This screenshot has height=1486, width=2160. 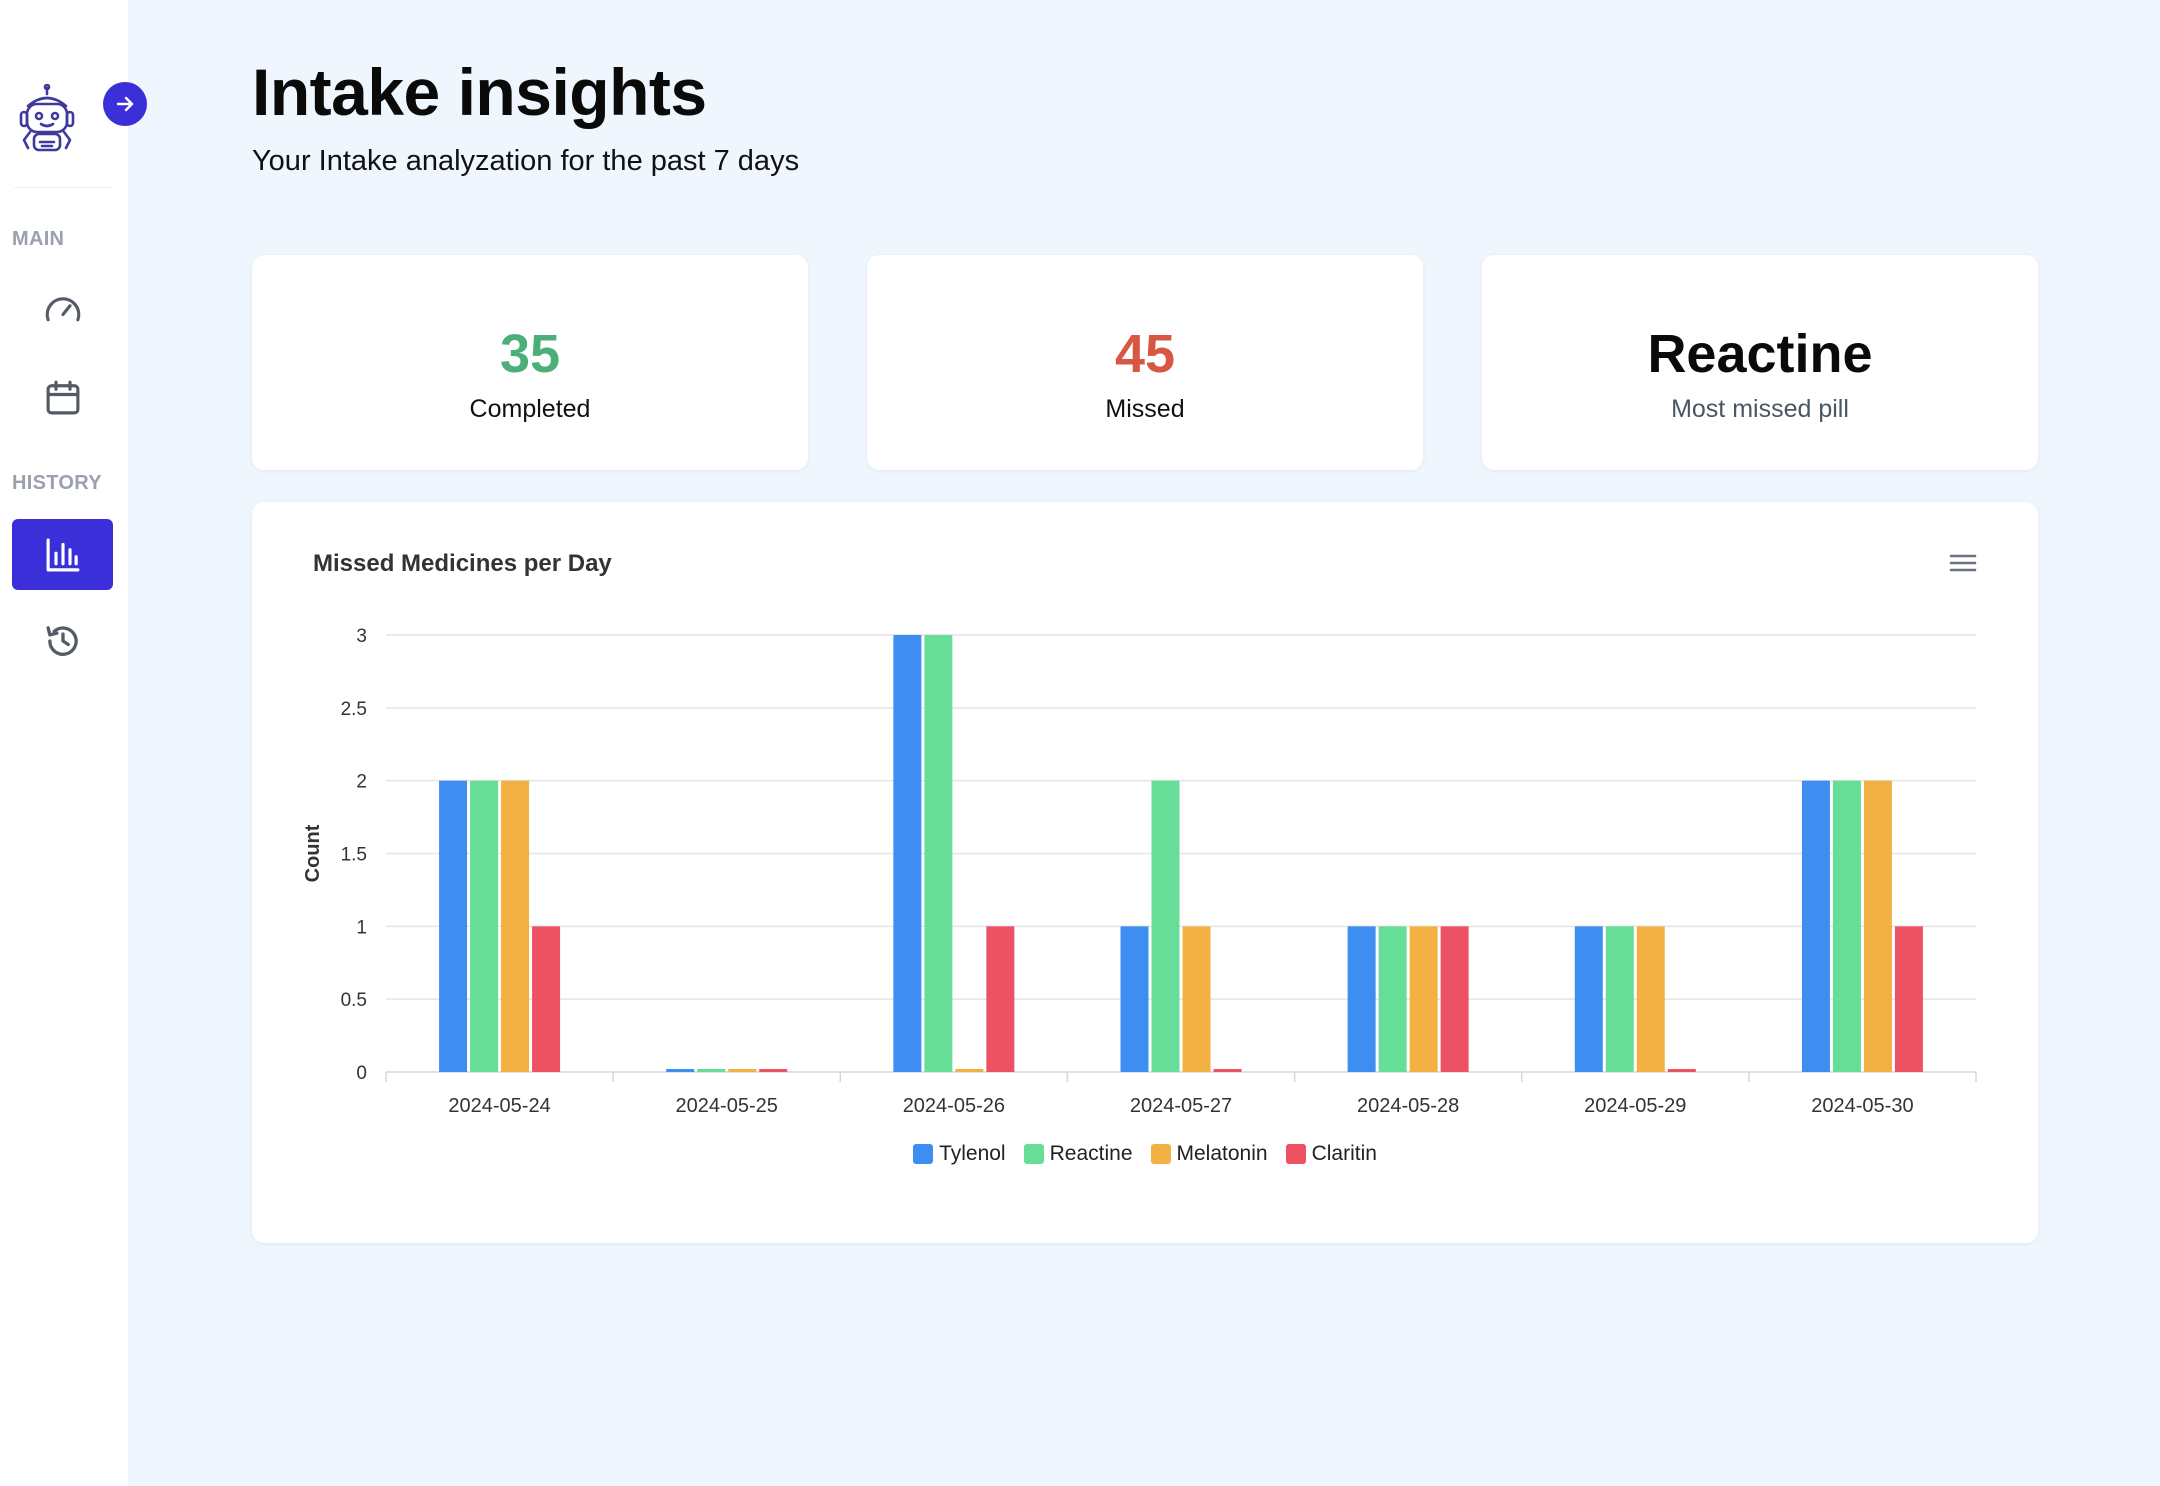 I want to click on legend-item-tylenol: Tylenol, so click(x=959, y=1154).